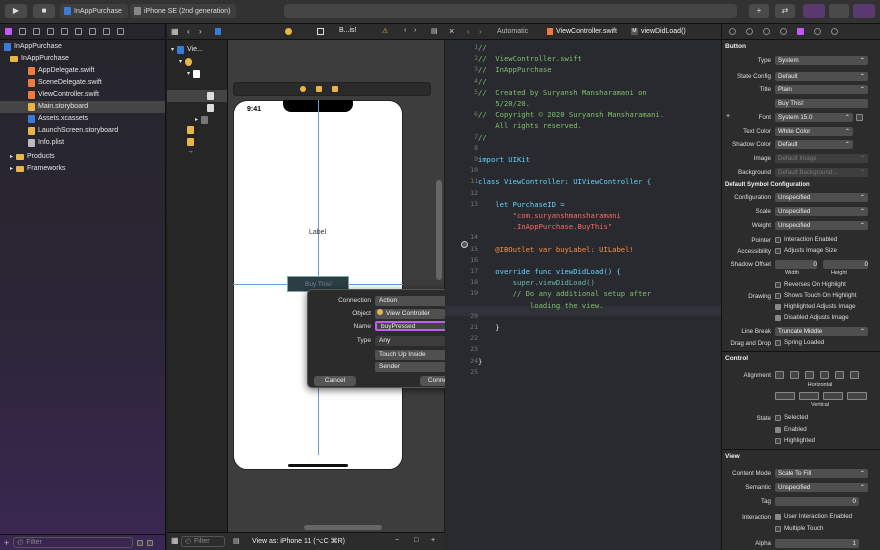  What do you see at coordinates (73, 542) in the screenshot?
I see `navigator-filter-input: ◴ Filter` at bounding box center [73, 542].